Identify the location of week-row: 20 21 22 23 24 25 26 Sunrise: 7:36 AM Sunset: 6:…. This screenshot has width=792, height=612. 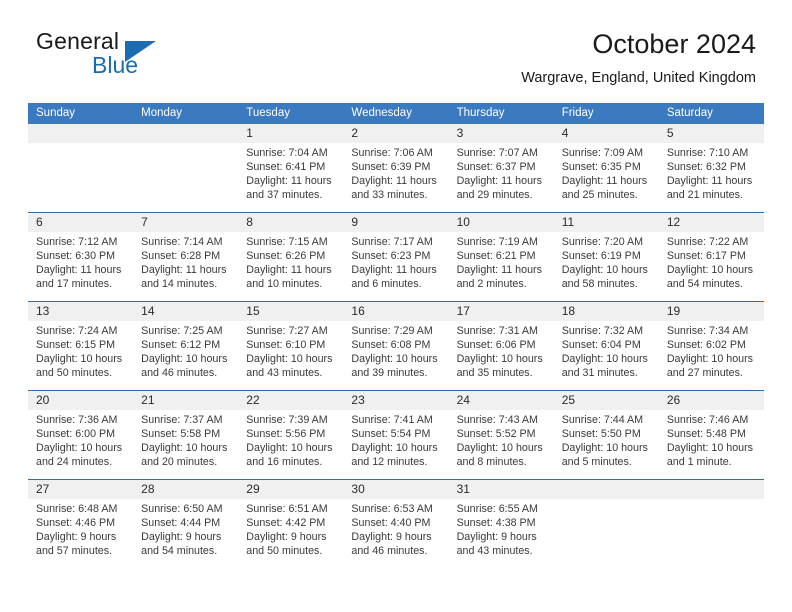
(396, 434).